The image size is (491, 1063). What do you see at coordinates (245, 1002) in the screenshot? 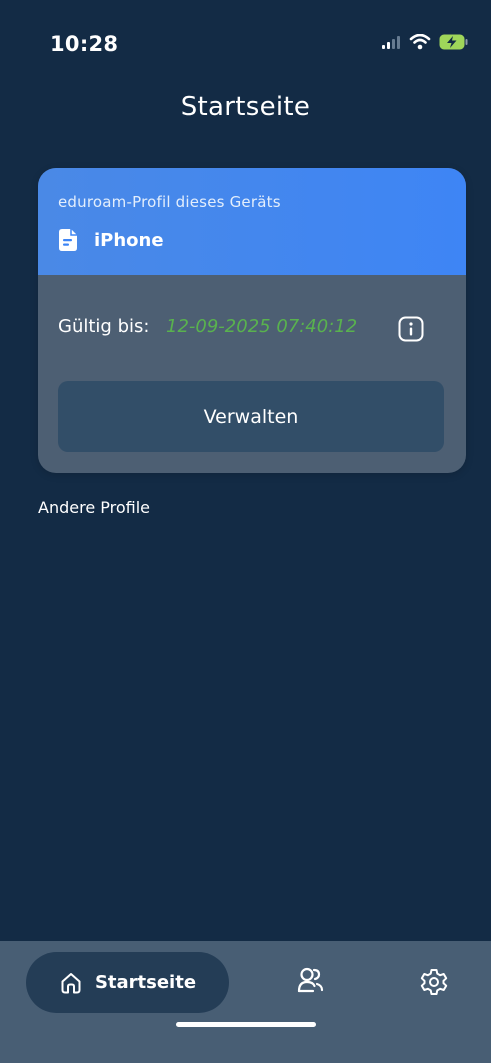
I see `tab-bar: Startseite` at bounding box center [245, 1002].